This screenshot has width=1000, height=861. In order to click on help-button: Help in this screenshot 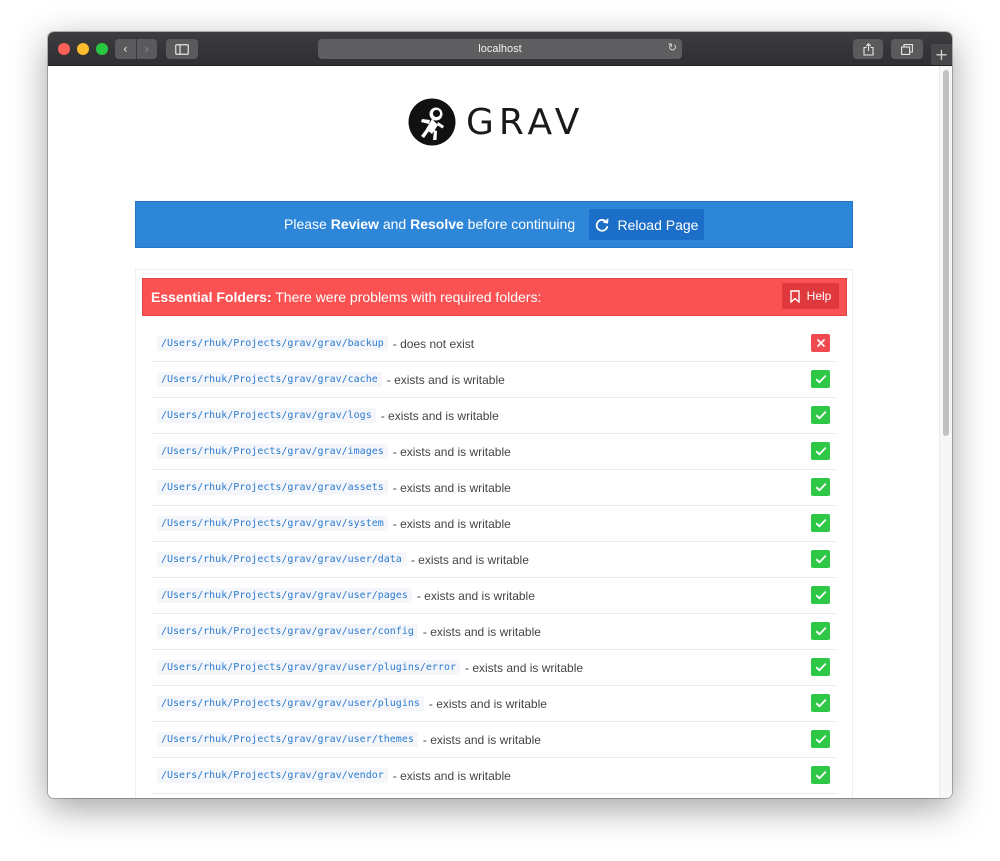, I will do `click(810, 296)`.